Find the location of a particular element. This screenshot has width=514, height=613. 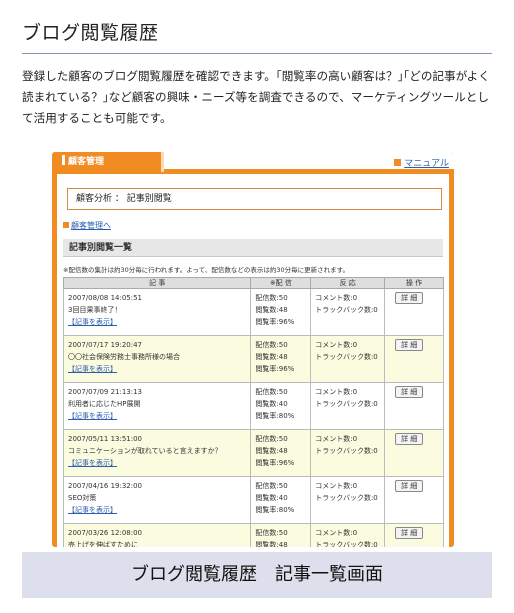

col-article: 記 事 is located at coordinates (157, 283).